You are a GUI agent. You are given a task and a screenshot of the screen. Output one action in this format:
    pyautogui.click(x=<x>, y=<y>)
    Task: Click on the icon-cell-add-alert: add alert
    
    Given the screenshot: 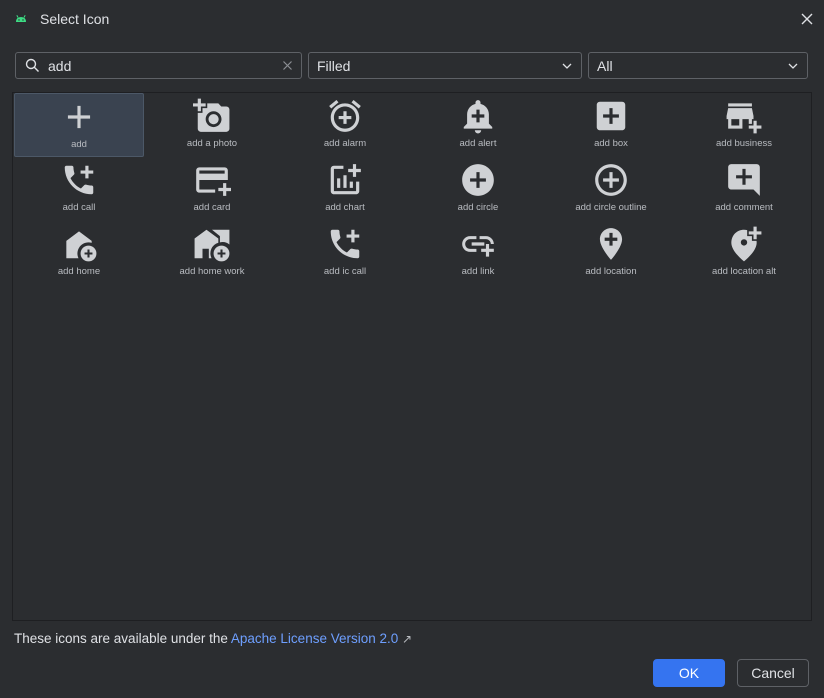 What is the action you would take?
    pyautogui.click(x=478, y=125)
    